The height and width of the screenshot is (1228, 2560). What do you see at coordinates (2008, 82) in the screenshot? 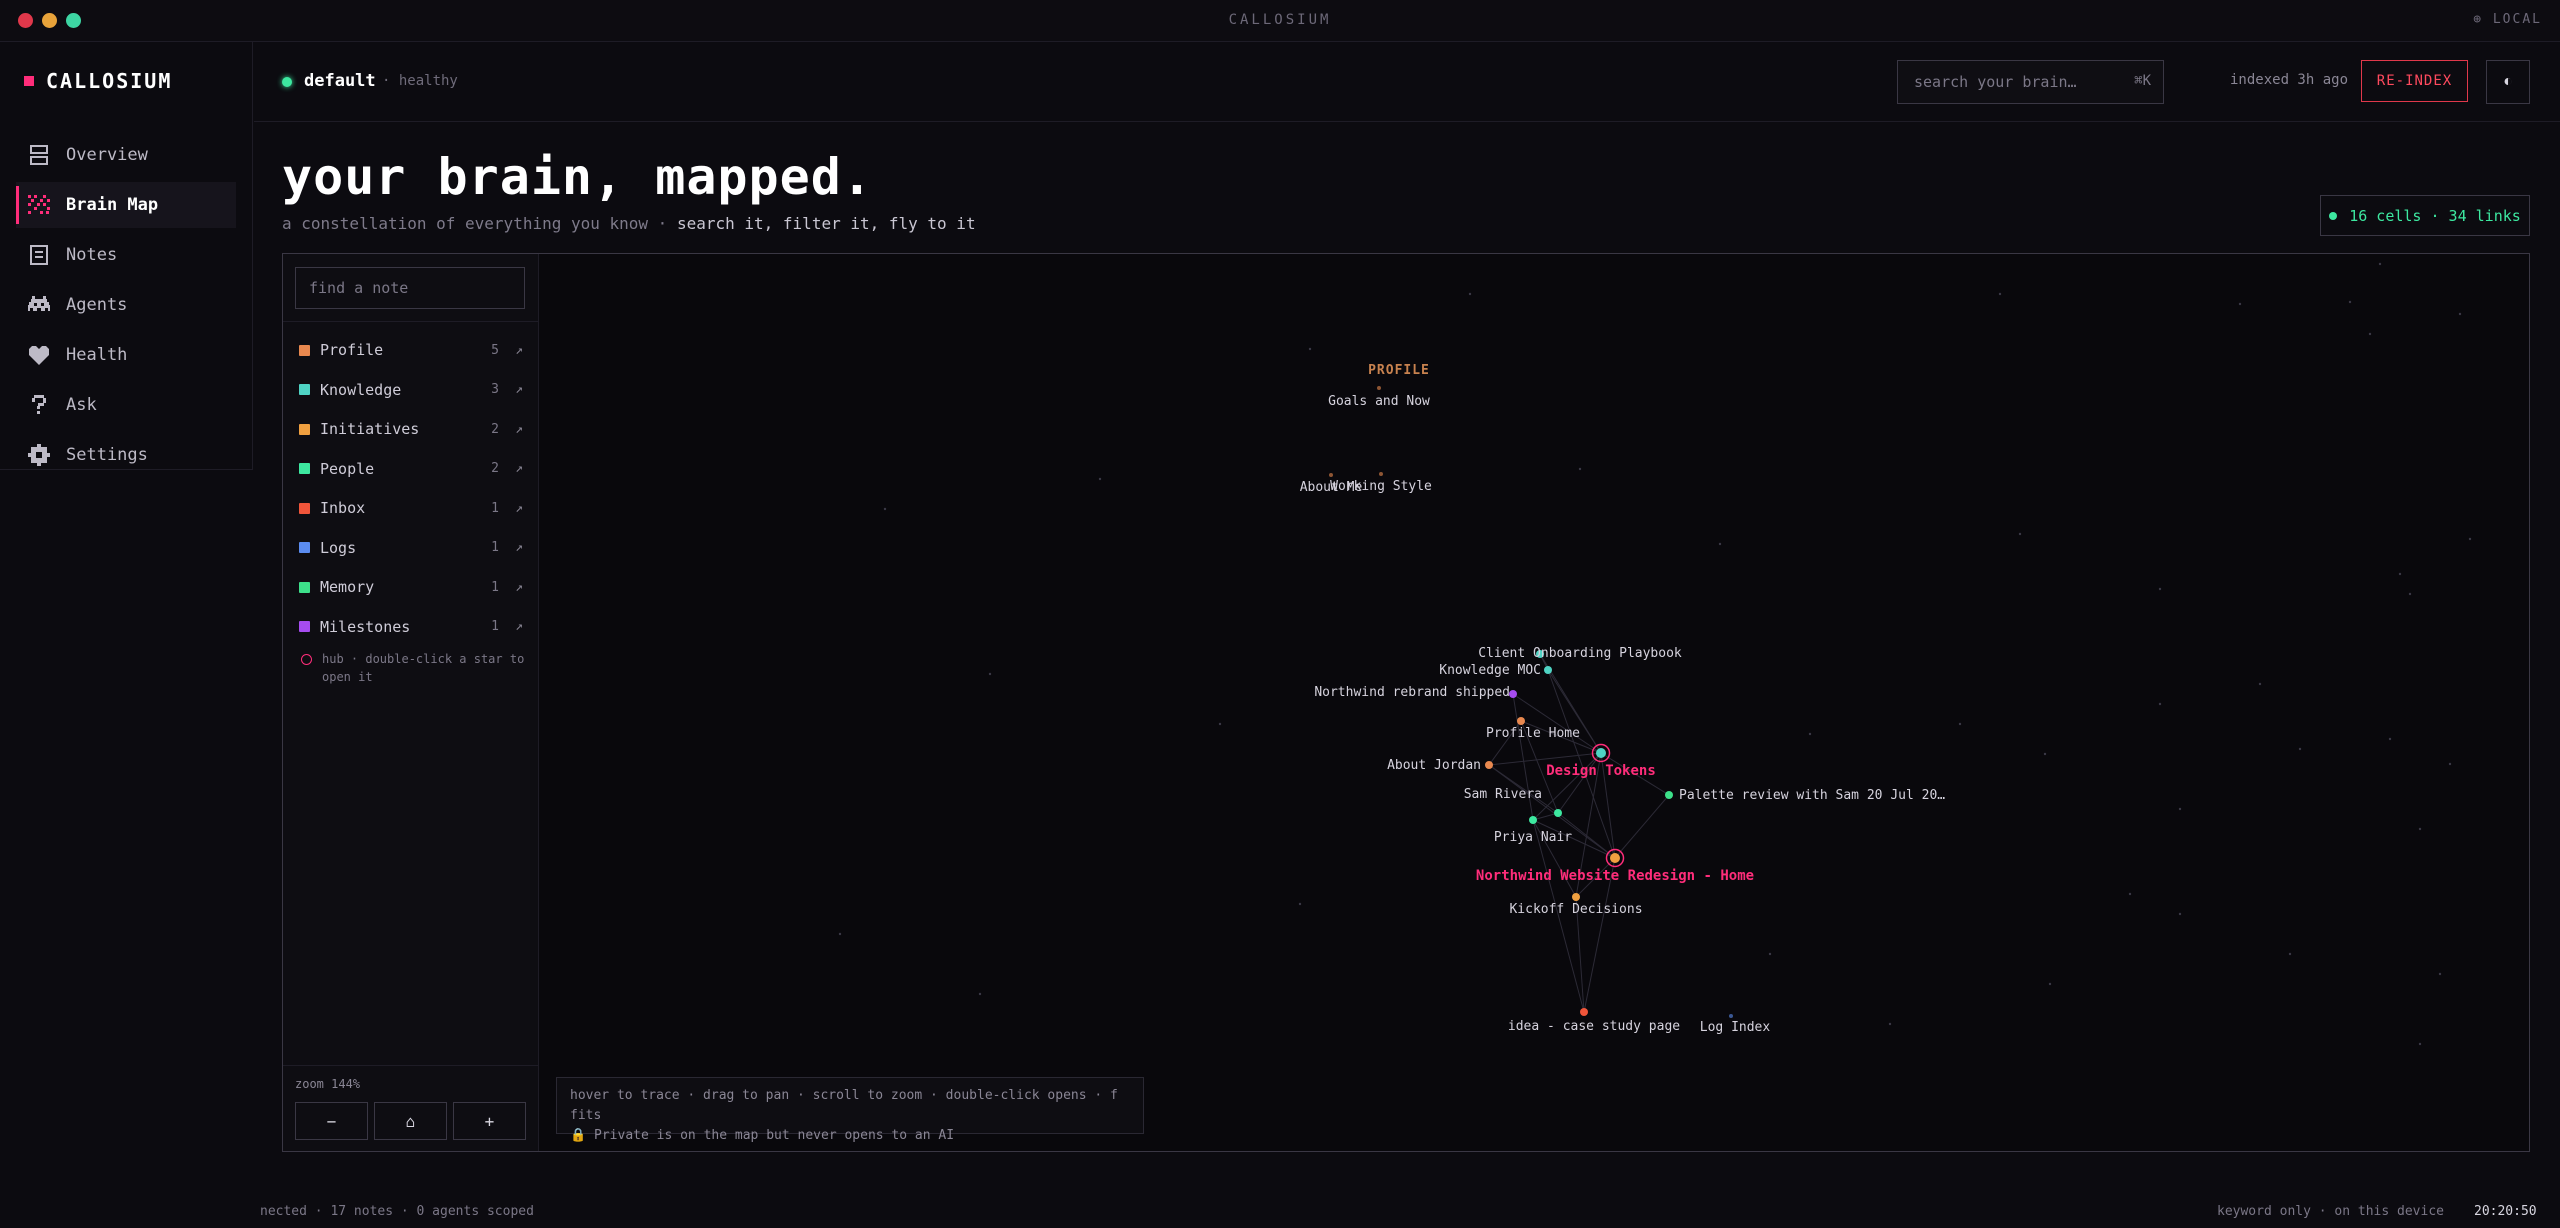
I see `search-input` at bounding box center [2008, 82].